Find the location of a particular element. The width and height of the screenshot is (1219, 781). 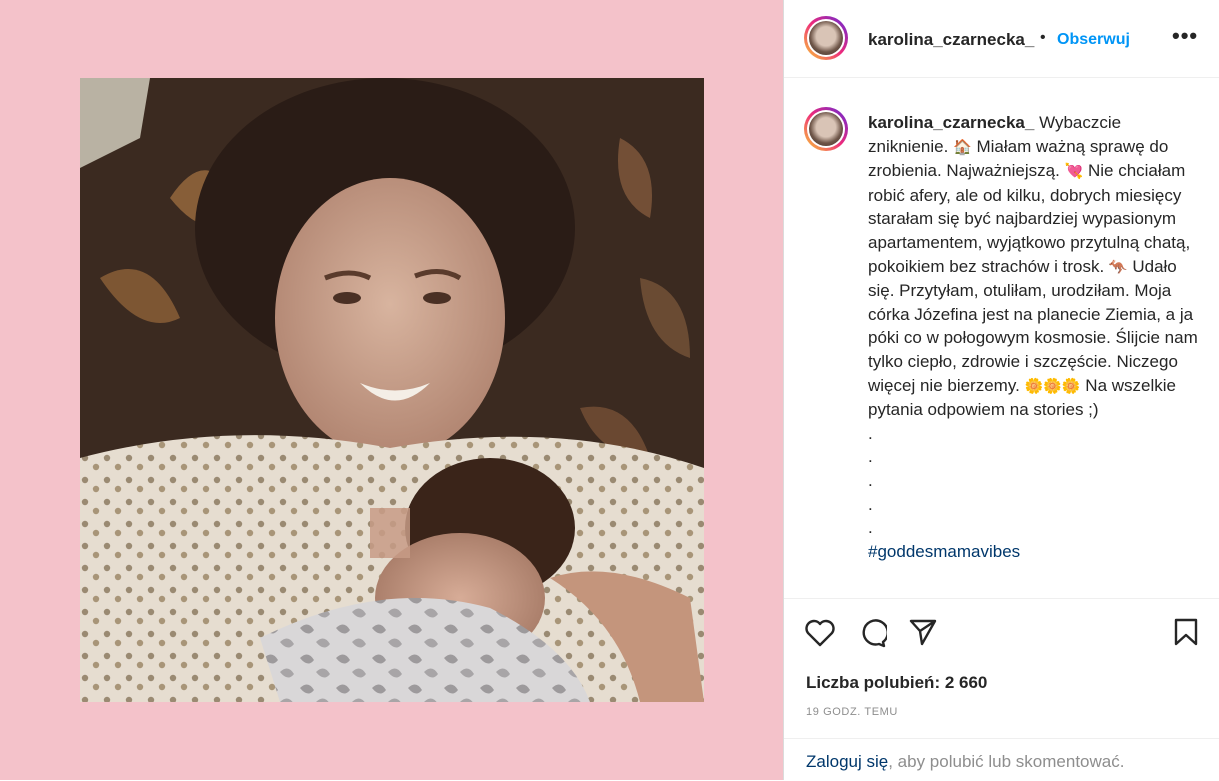

flower-emoji: 🌼🌼🌼 is located at coordinates (1052, 386).